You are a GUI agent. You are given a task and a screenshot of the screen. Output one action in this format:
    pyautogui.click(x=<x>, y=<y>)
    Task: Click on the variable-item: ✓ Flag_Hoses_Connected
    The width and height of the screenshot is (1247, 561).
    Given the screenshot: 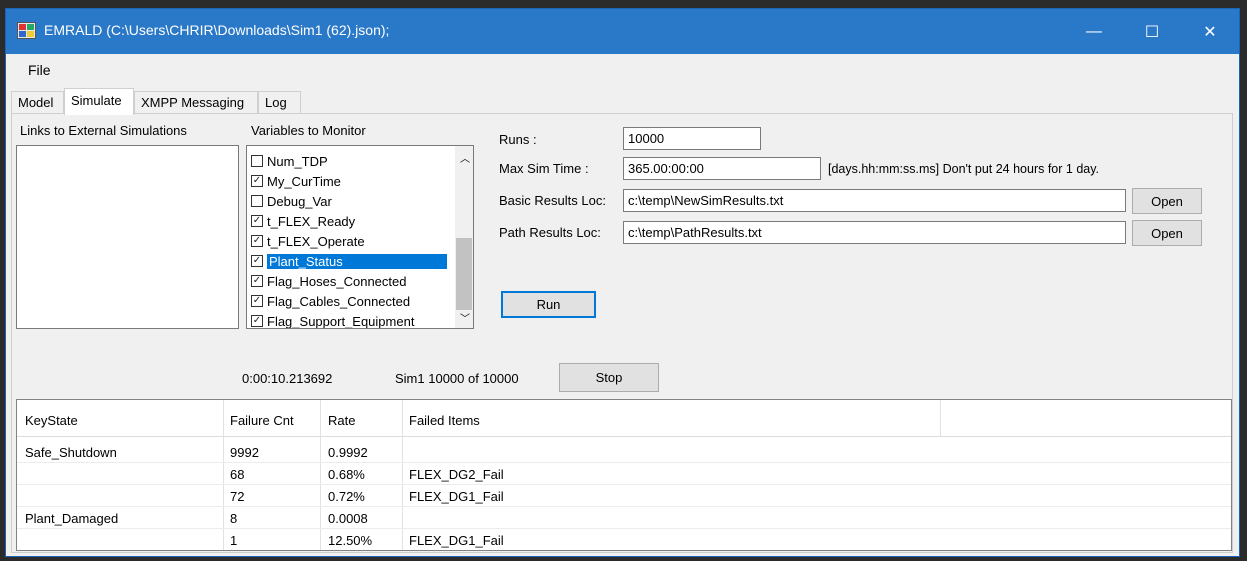 What is the action you would take?
    pyautogui.click(x=328, y=281)
    